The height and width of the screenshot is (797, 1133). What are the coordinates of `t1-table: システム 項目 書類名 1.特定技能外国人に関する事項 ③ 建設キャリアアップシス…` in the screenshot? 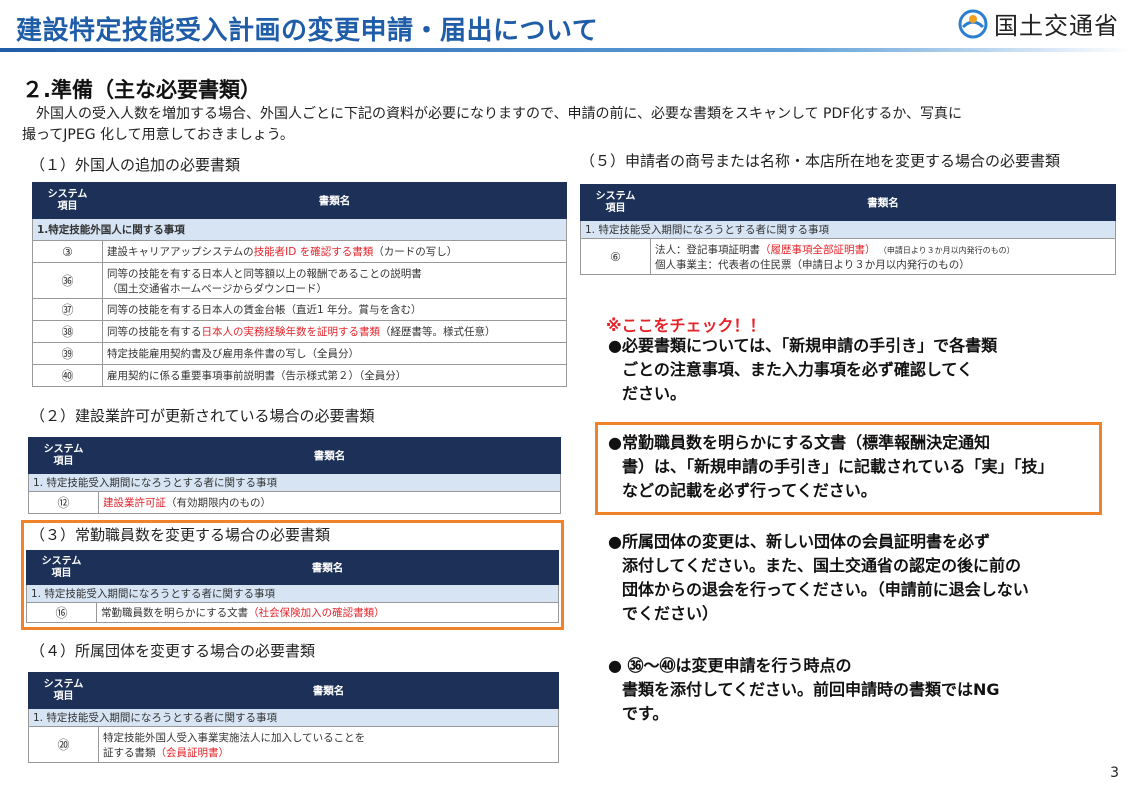 It's located at (299, 284).